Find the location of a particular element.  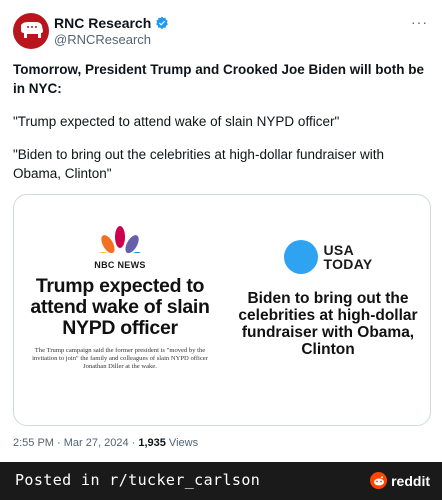

reddit-brand: reddit is located at coordinates (400, 480).